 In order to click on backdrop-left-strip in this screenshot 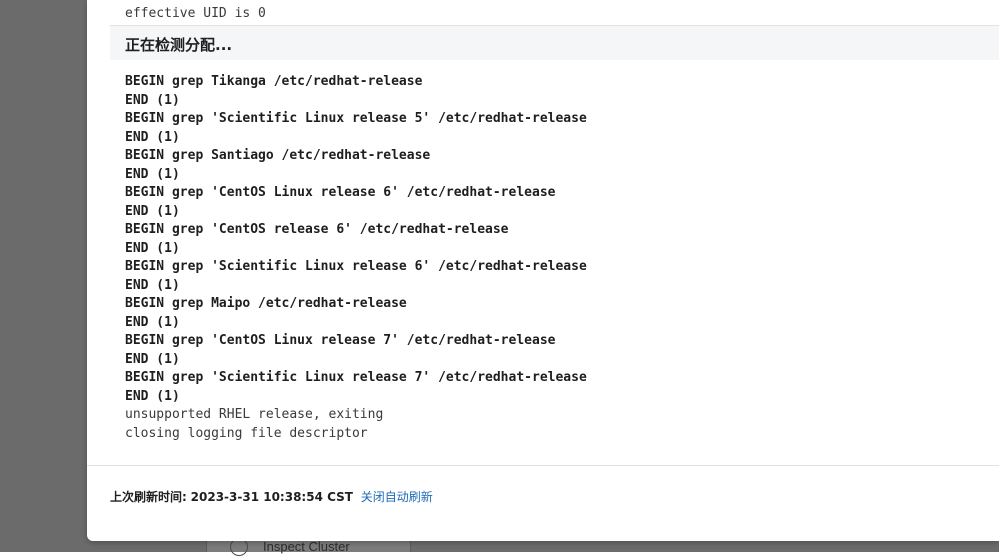, I will do `click(43, 276)`.